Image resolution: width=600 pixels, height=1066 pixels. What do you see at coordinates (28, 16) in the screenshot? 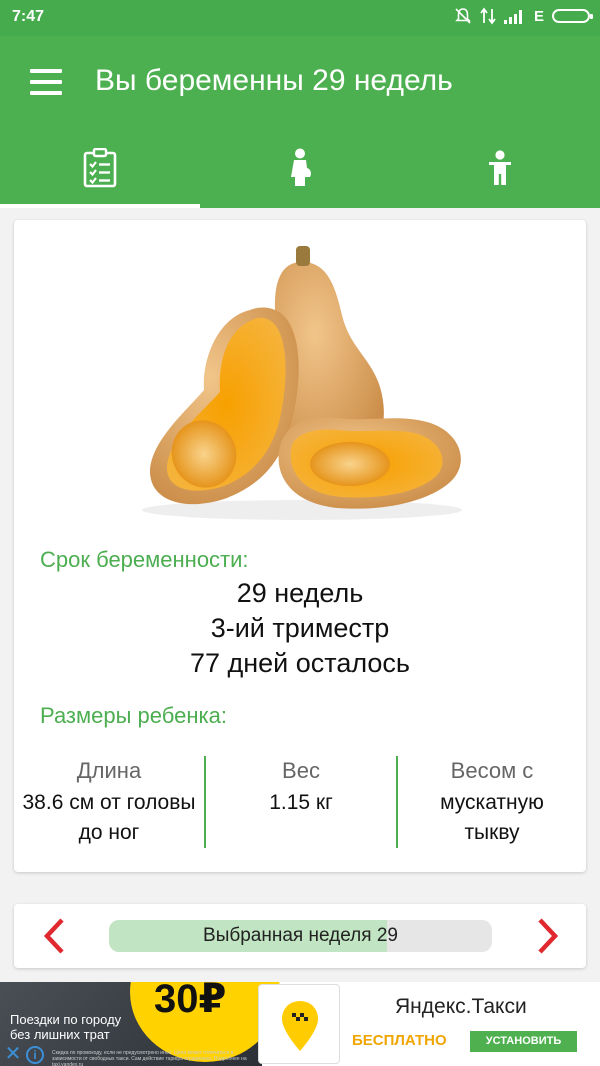
I see `status-time: 7:47` at bounding box center [28, 16].